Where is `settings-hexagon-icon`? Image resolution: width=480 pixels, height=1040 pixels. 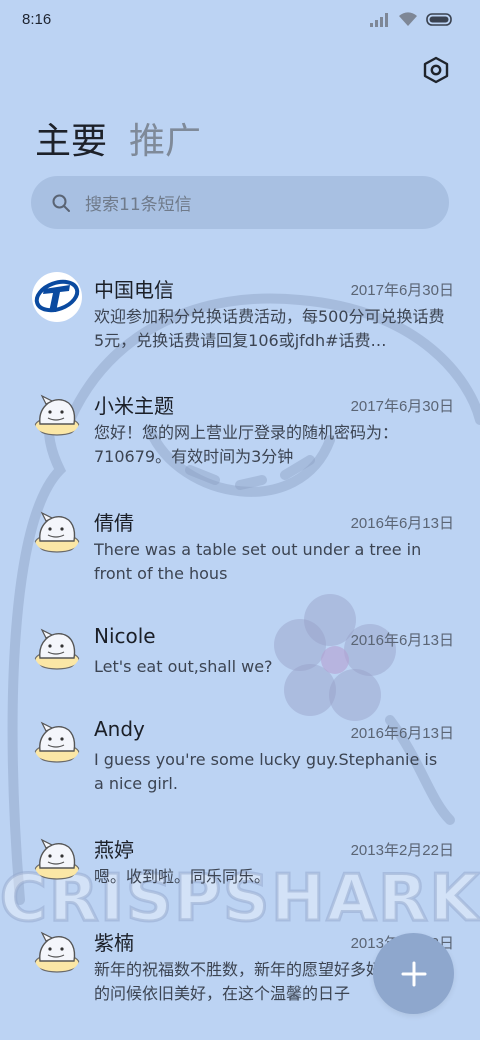 settings-hexagon-icon is located at coordinates (436, 70).